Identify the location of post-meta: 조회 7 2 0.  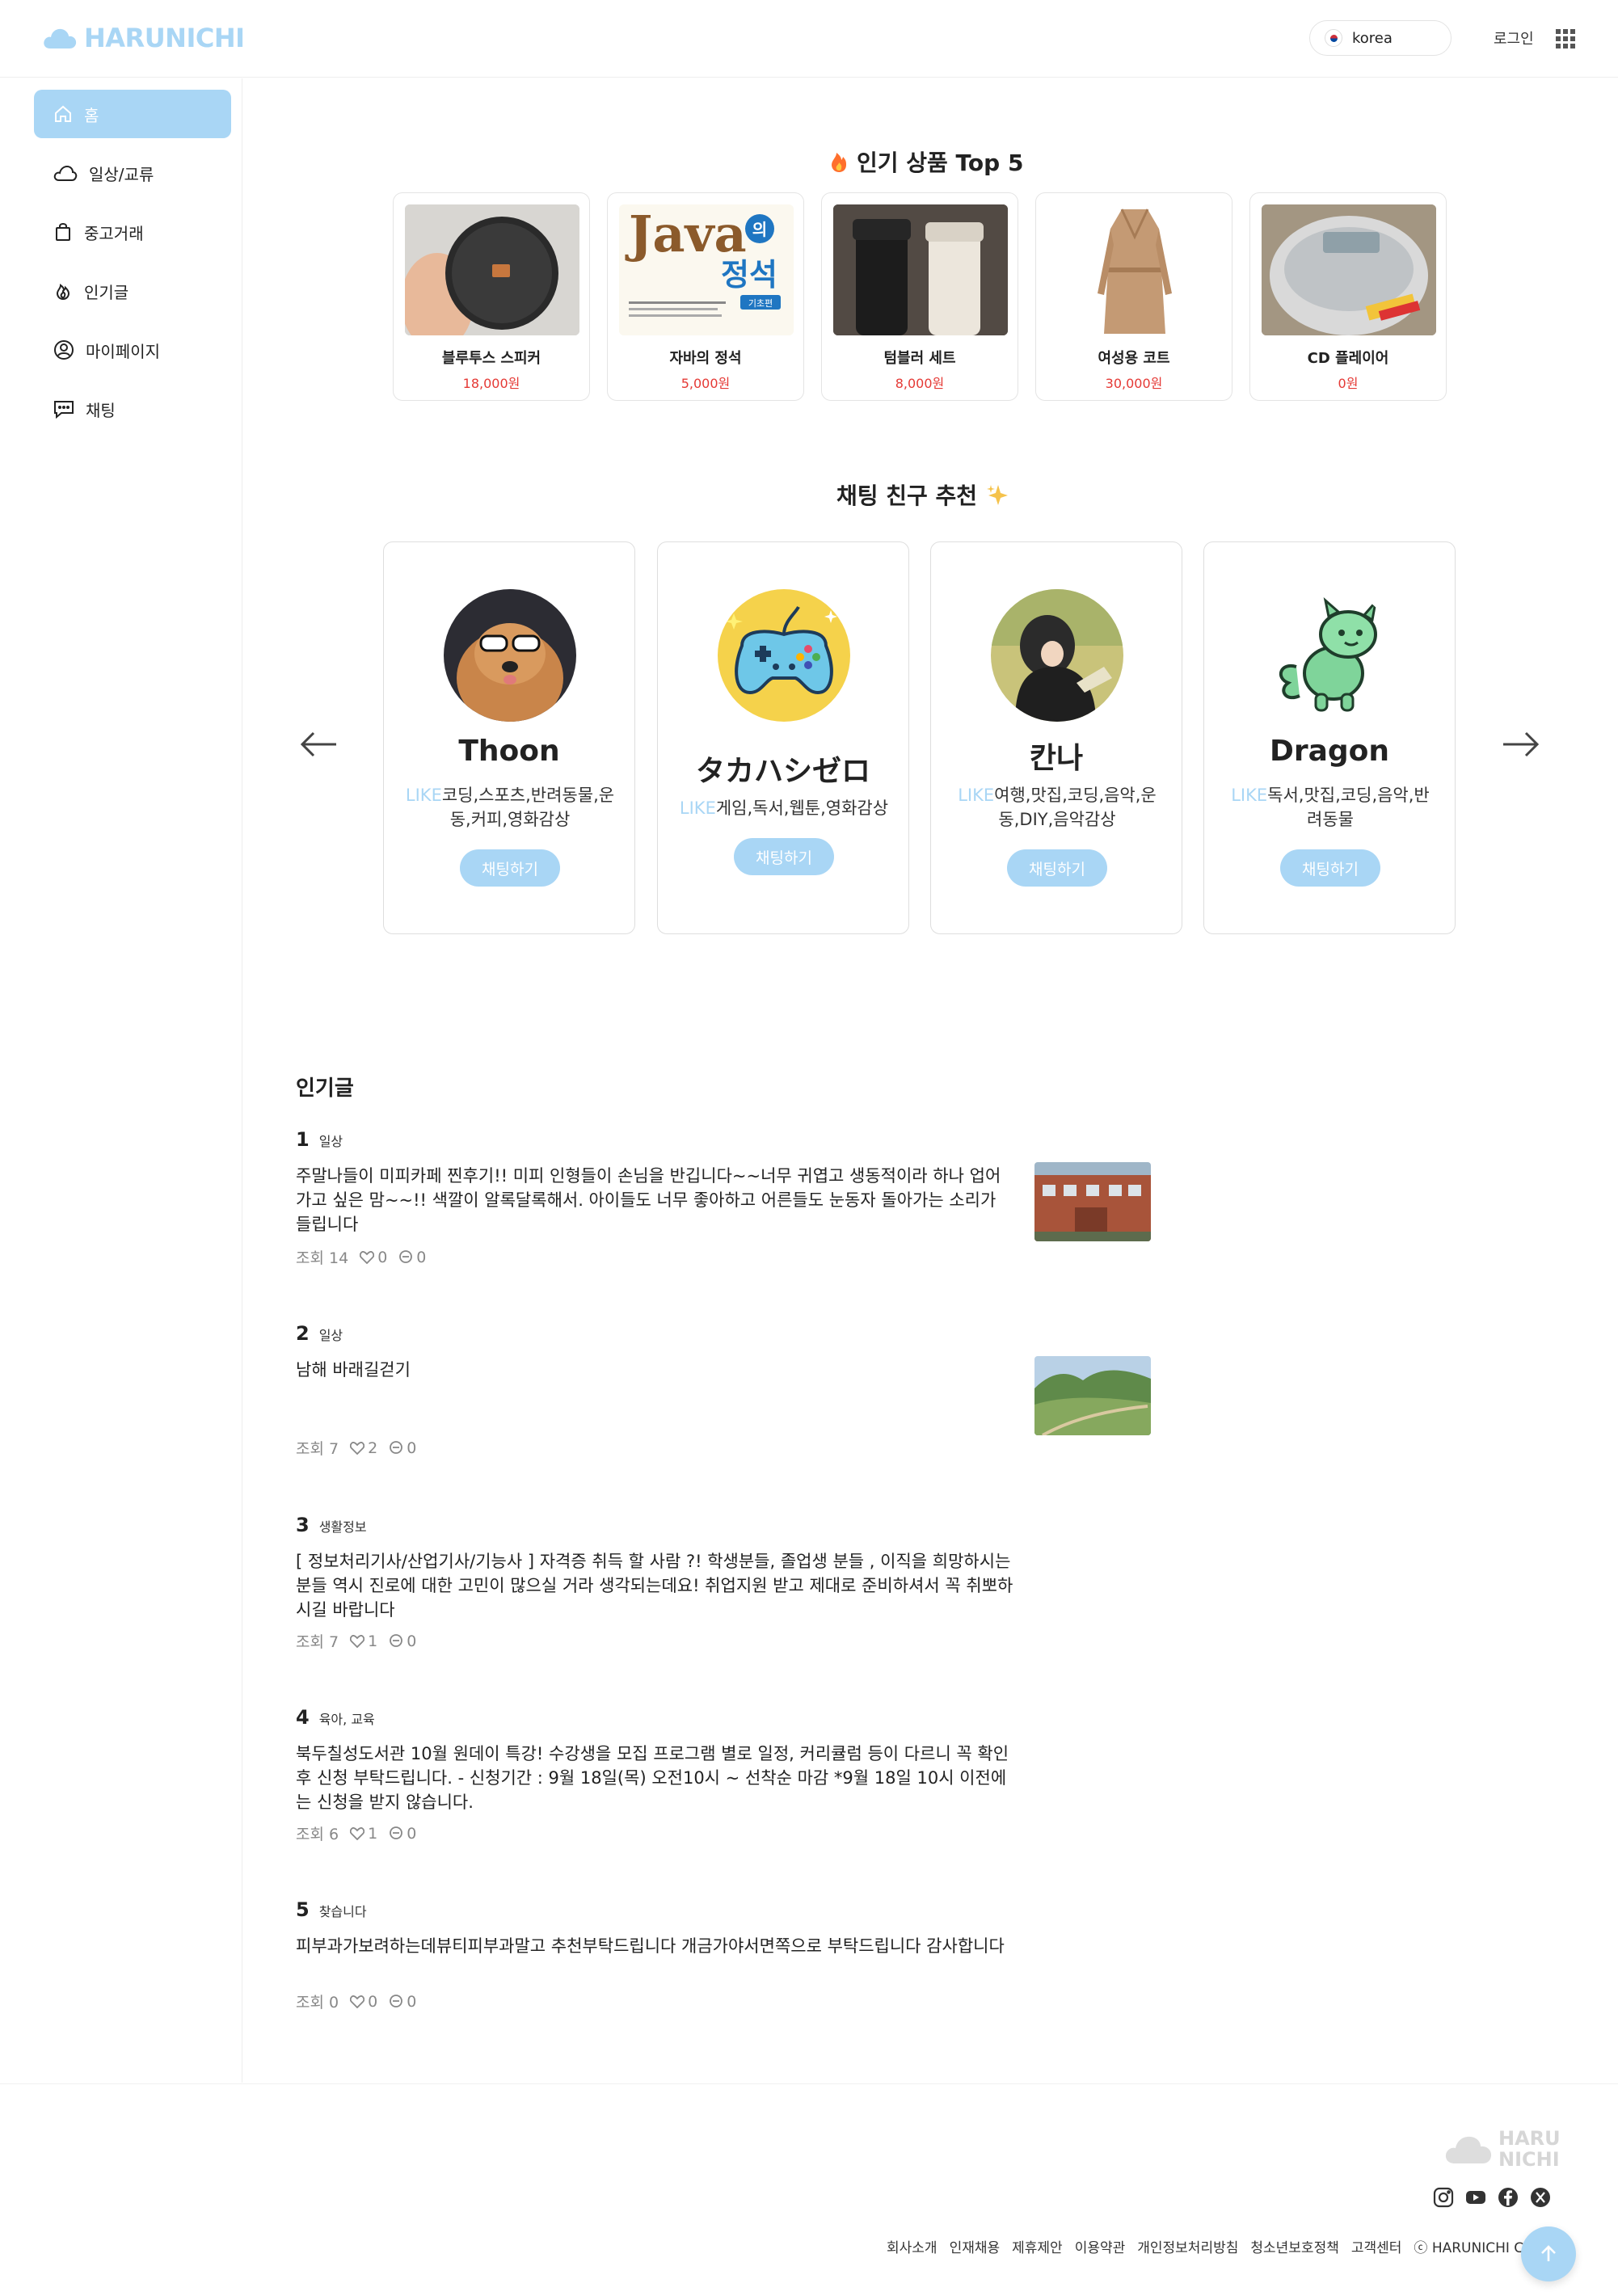
(358, 1448).